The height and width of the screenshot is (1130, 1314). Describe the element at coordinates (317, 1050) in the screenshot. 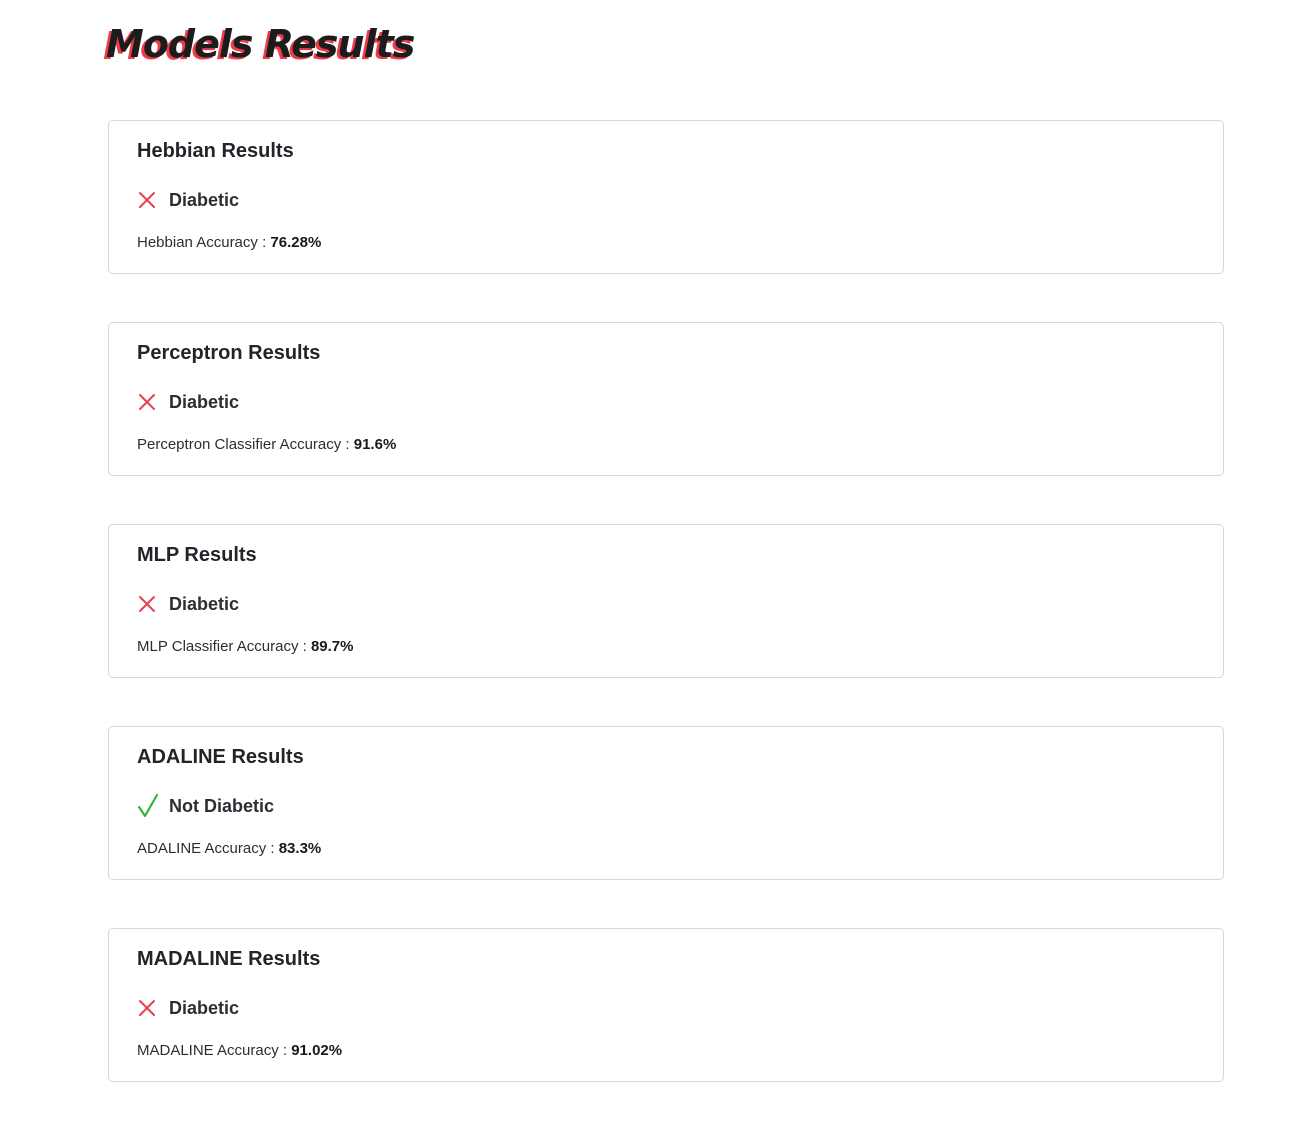

I see `accuracy-value: 91.02%` at that location.